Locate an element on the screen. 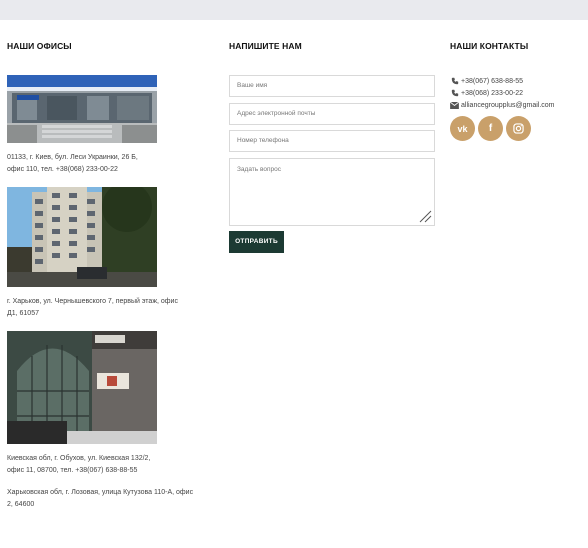  address-line: офис 11, 08700, тел. +38(067) 638-88-55 is located at coordinates (72, 470).